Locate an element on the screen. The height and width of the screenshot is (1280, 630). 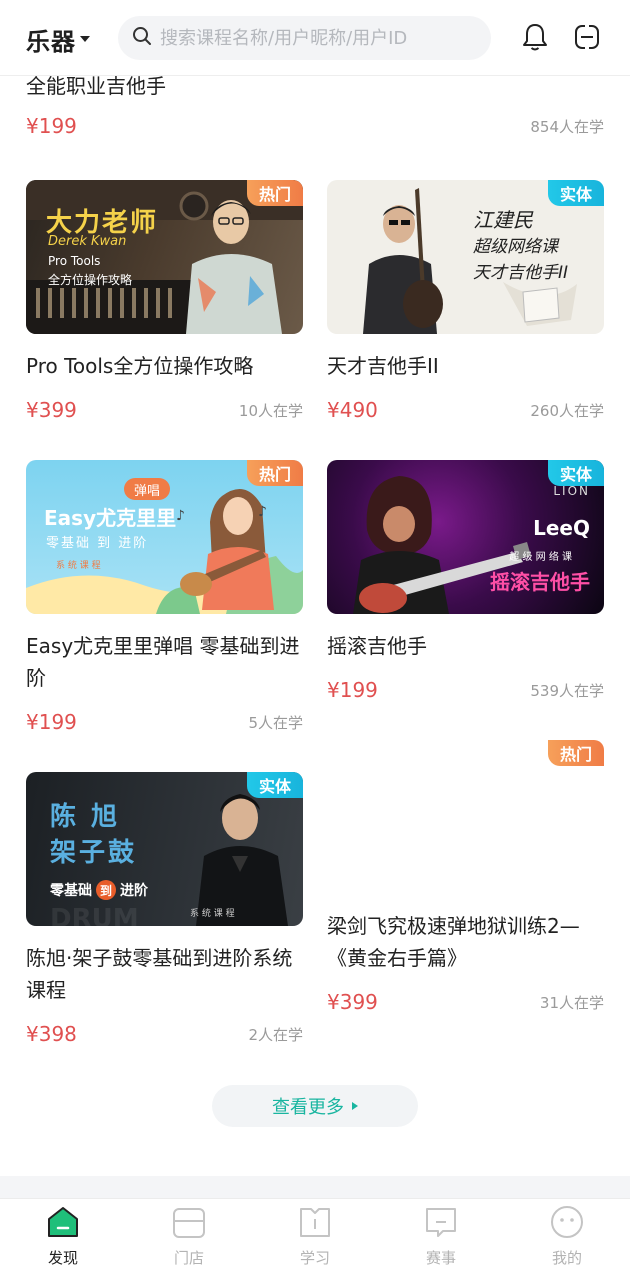
course-thumbnail: 热门 is located at coordinates (465, 817).